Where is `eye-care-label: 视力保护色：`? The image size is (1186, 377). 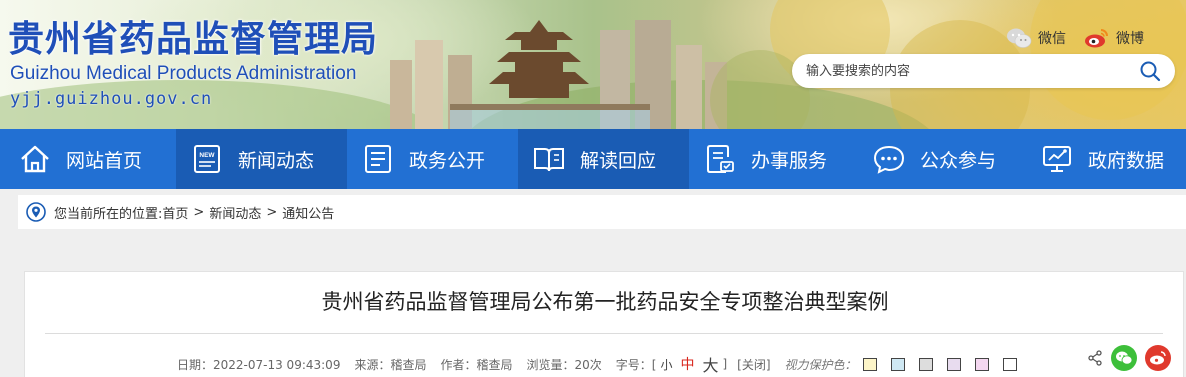
eye-care-label: 视力保护色： is located at coordinates (820, 364).